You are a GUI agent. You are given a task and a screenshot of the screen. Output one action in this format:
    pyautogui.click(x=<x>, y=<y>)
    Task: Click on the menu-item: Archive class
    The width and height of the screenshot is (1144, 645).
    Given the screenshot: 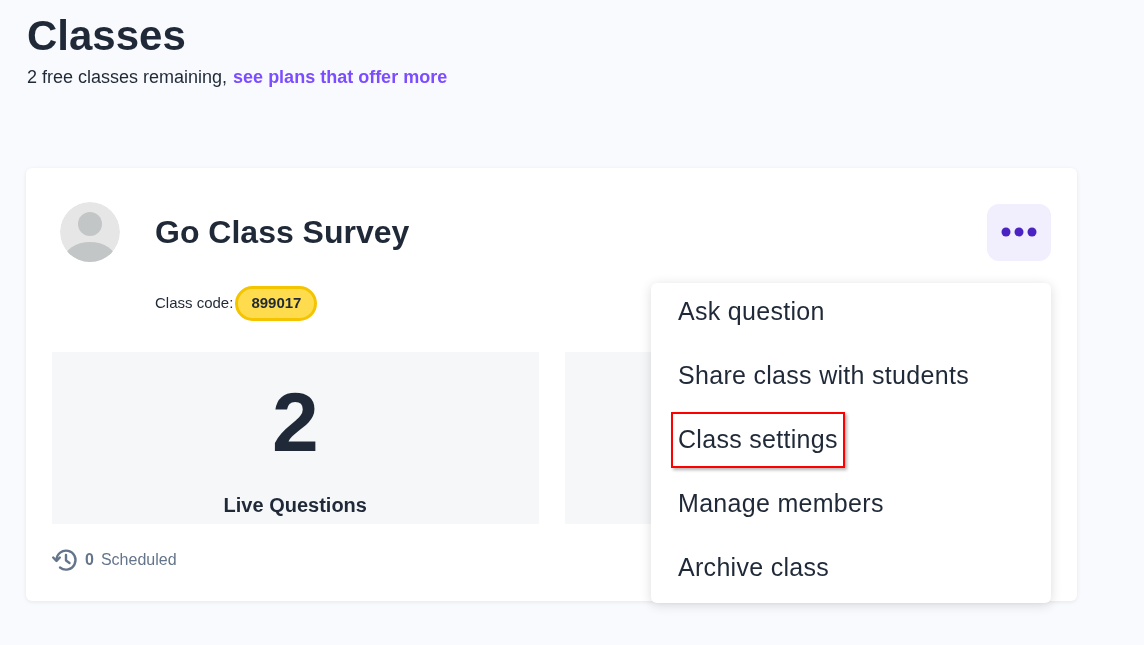 What is the action you would take?
    pyautogui.click(x=754, y=568)
    